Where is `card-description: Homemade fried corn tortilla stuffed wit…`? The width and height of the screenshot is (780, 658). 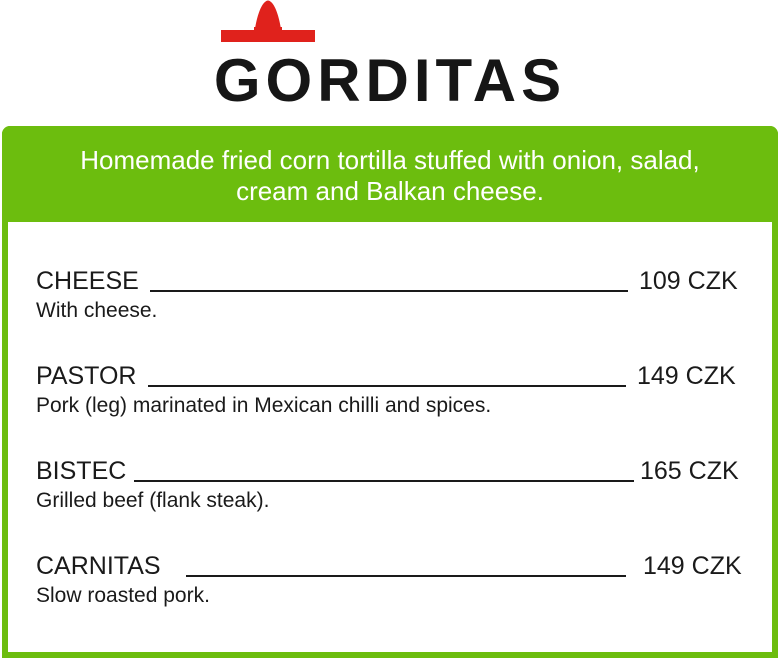
card-description: Homemade fried corn tortilla stuffed wit… is located at coordinates (390, 174).